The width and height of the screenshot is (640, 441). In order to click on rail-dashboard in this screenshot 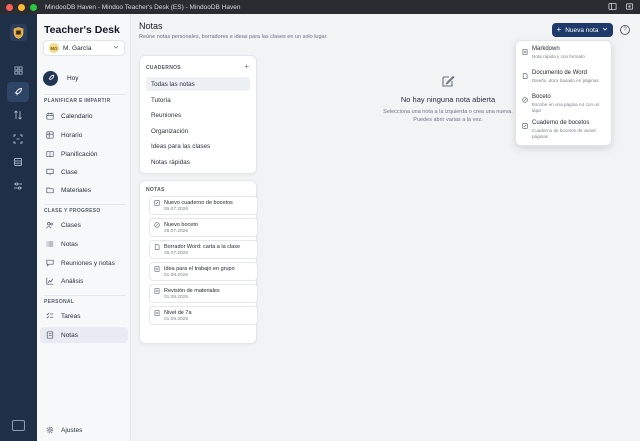, I will do `click(18, 70)`.